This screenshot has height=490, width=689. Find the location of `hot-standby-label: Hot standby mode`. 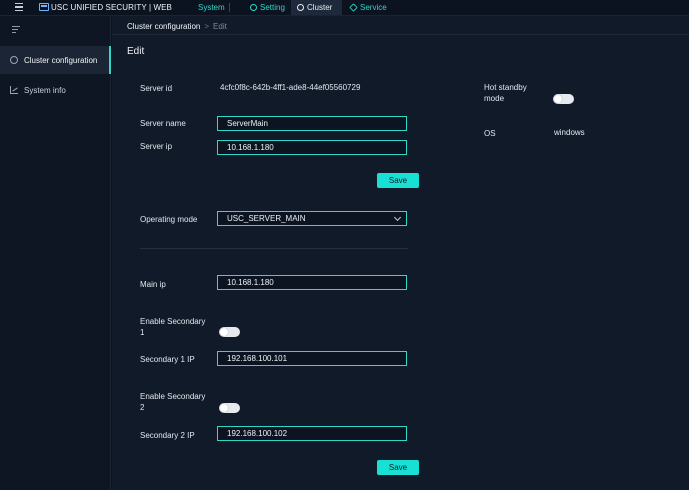

hot-standby-label: Hot standby mode is located at coordinates (505, 93).